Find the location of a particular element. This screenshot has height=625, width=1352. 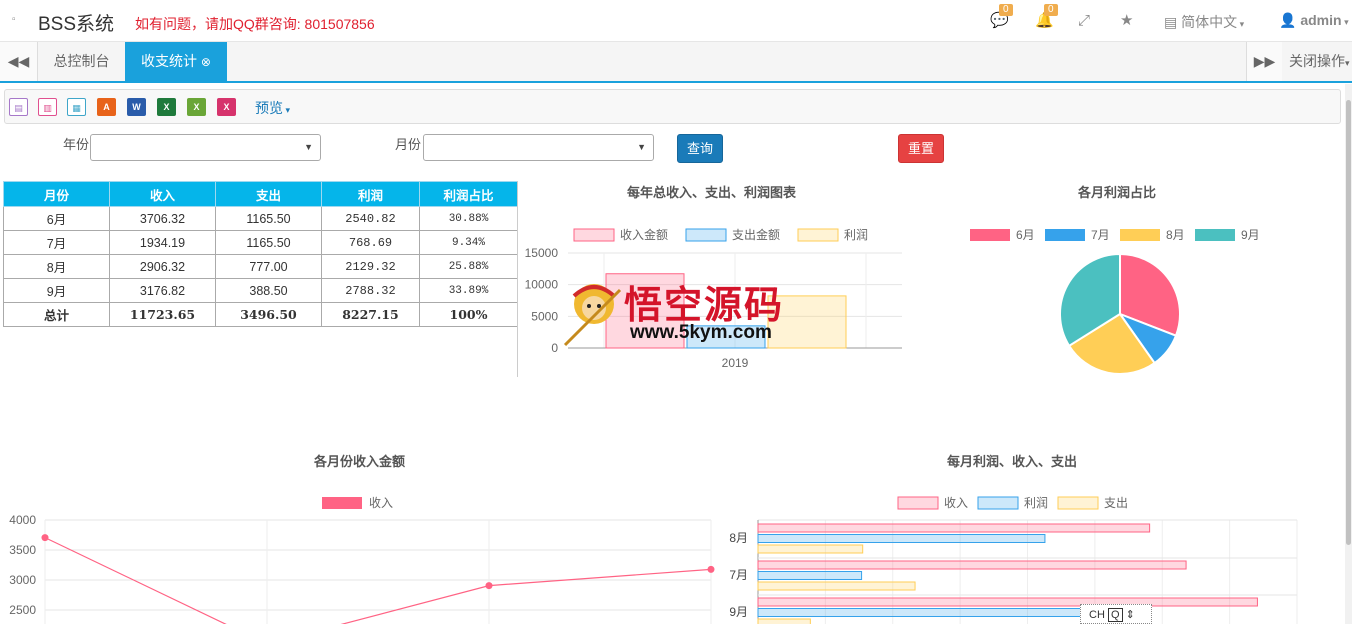

cell-profit-share: 25.88% is located at coordinates (468, 266).